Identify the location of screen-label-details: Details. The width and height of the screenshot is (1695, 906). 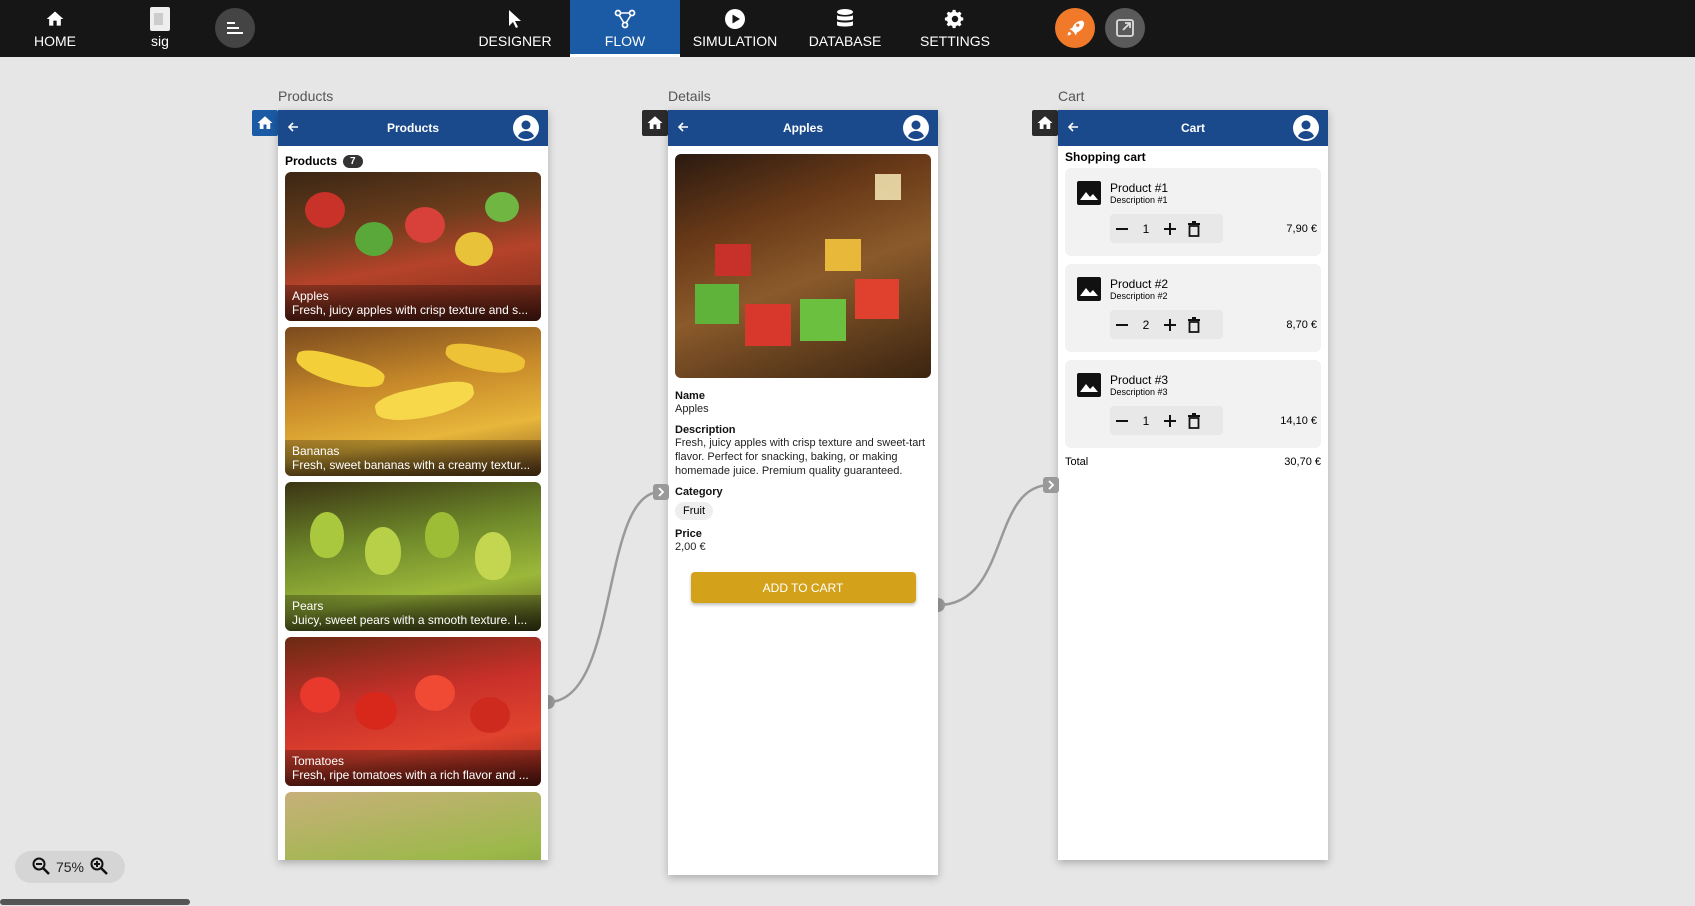
(689, 96).